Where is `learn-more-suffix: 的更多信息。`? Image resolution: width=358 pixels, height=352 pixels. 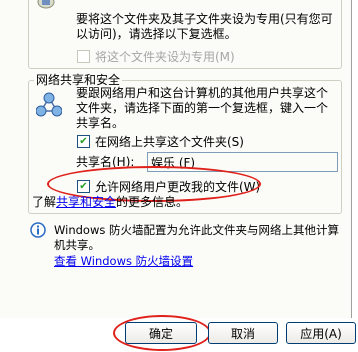
learn-more-suffix: 的更多信息。 is located at coordinates (152, 202).